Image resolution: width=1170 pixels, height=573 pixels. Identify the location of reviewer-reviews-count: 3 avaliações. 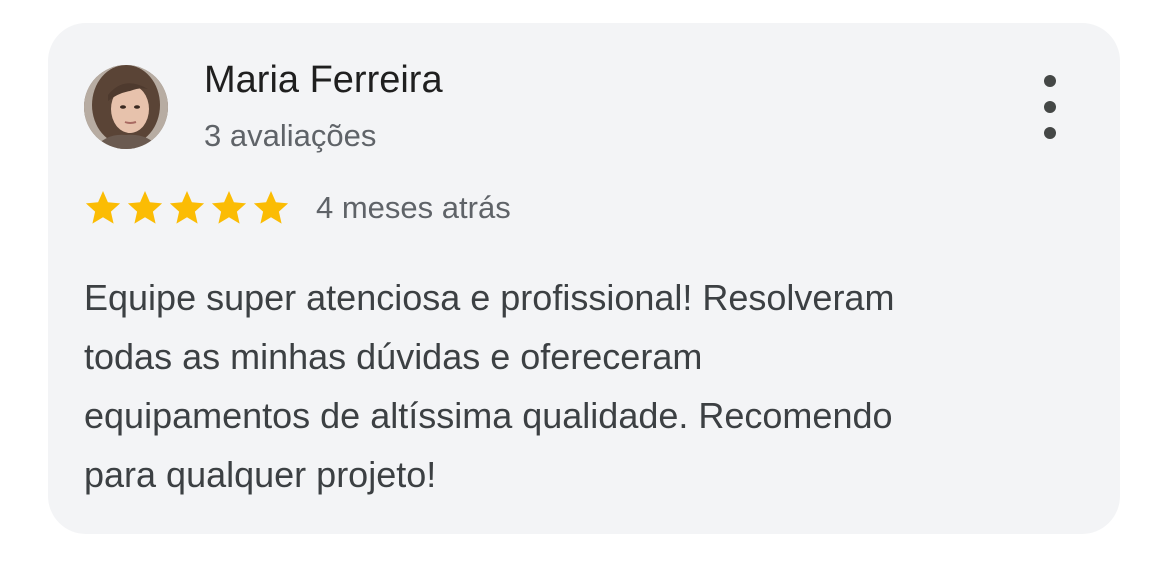
(290, 136).